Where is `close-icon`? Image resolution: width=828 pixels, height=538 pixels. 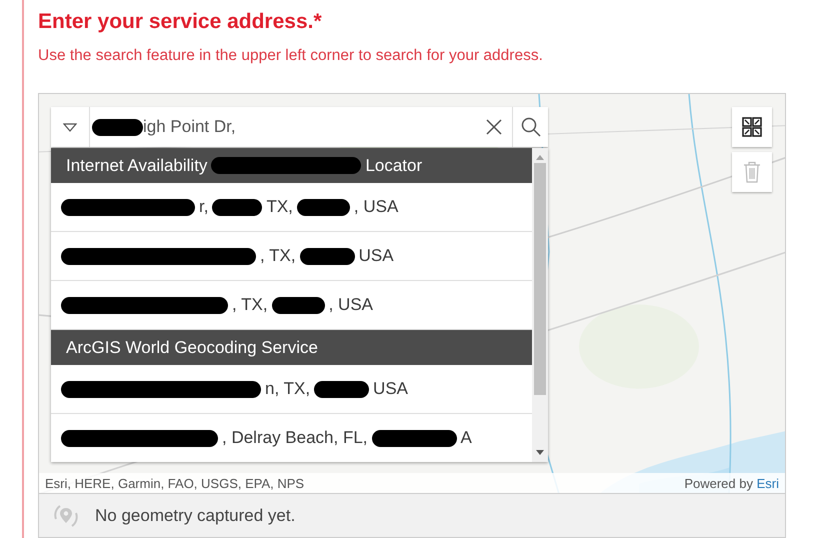 close-icon is located at coordinates (494, 127).